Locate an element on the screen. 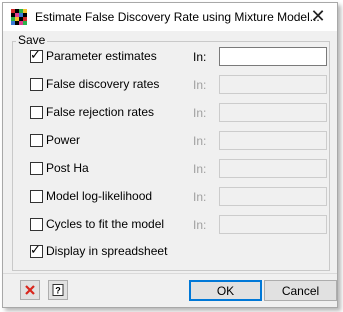  option-power: Power is located at coordinates (55, 140).